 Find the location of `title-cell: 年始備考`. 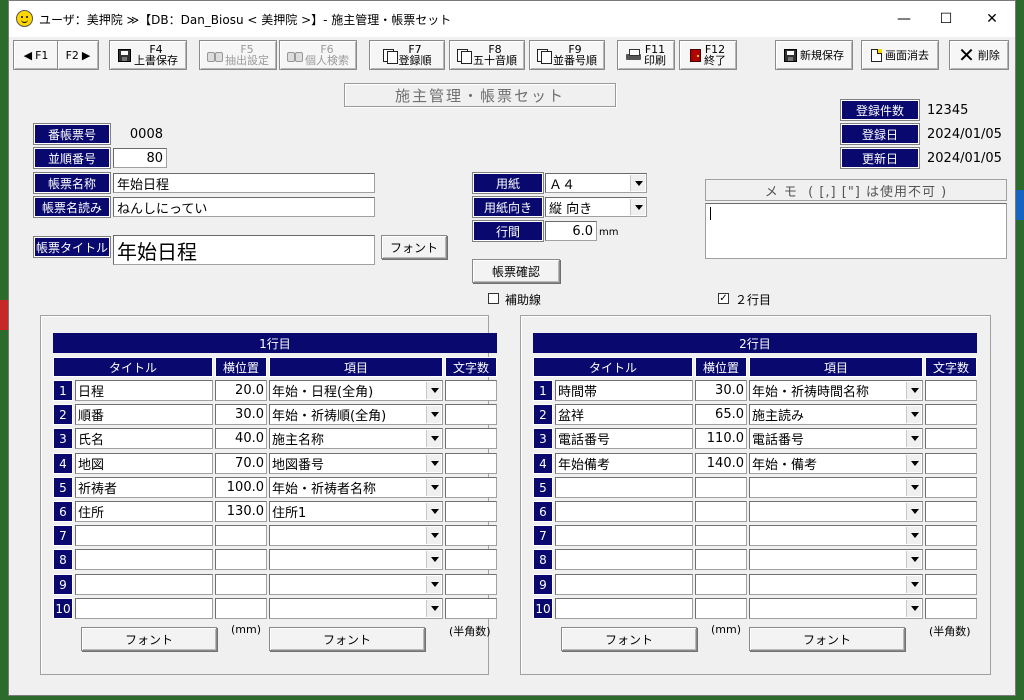

title-cell: 年始備考 is located at coordinates (624, 463).